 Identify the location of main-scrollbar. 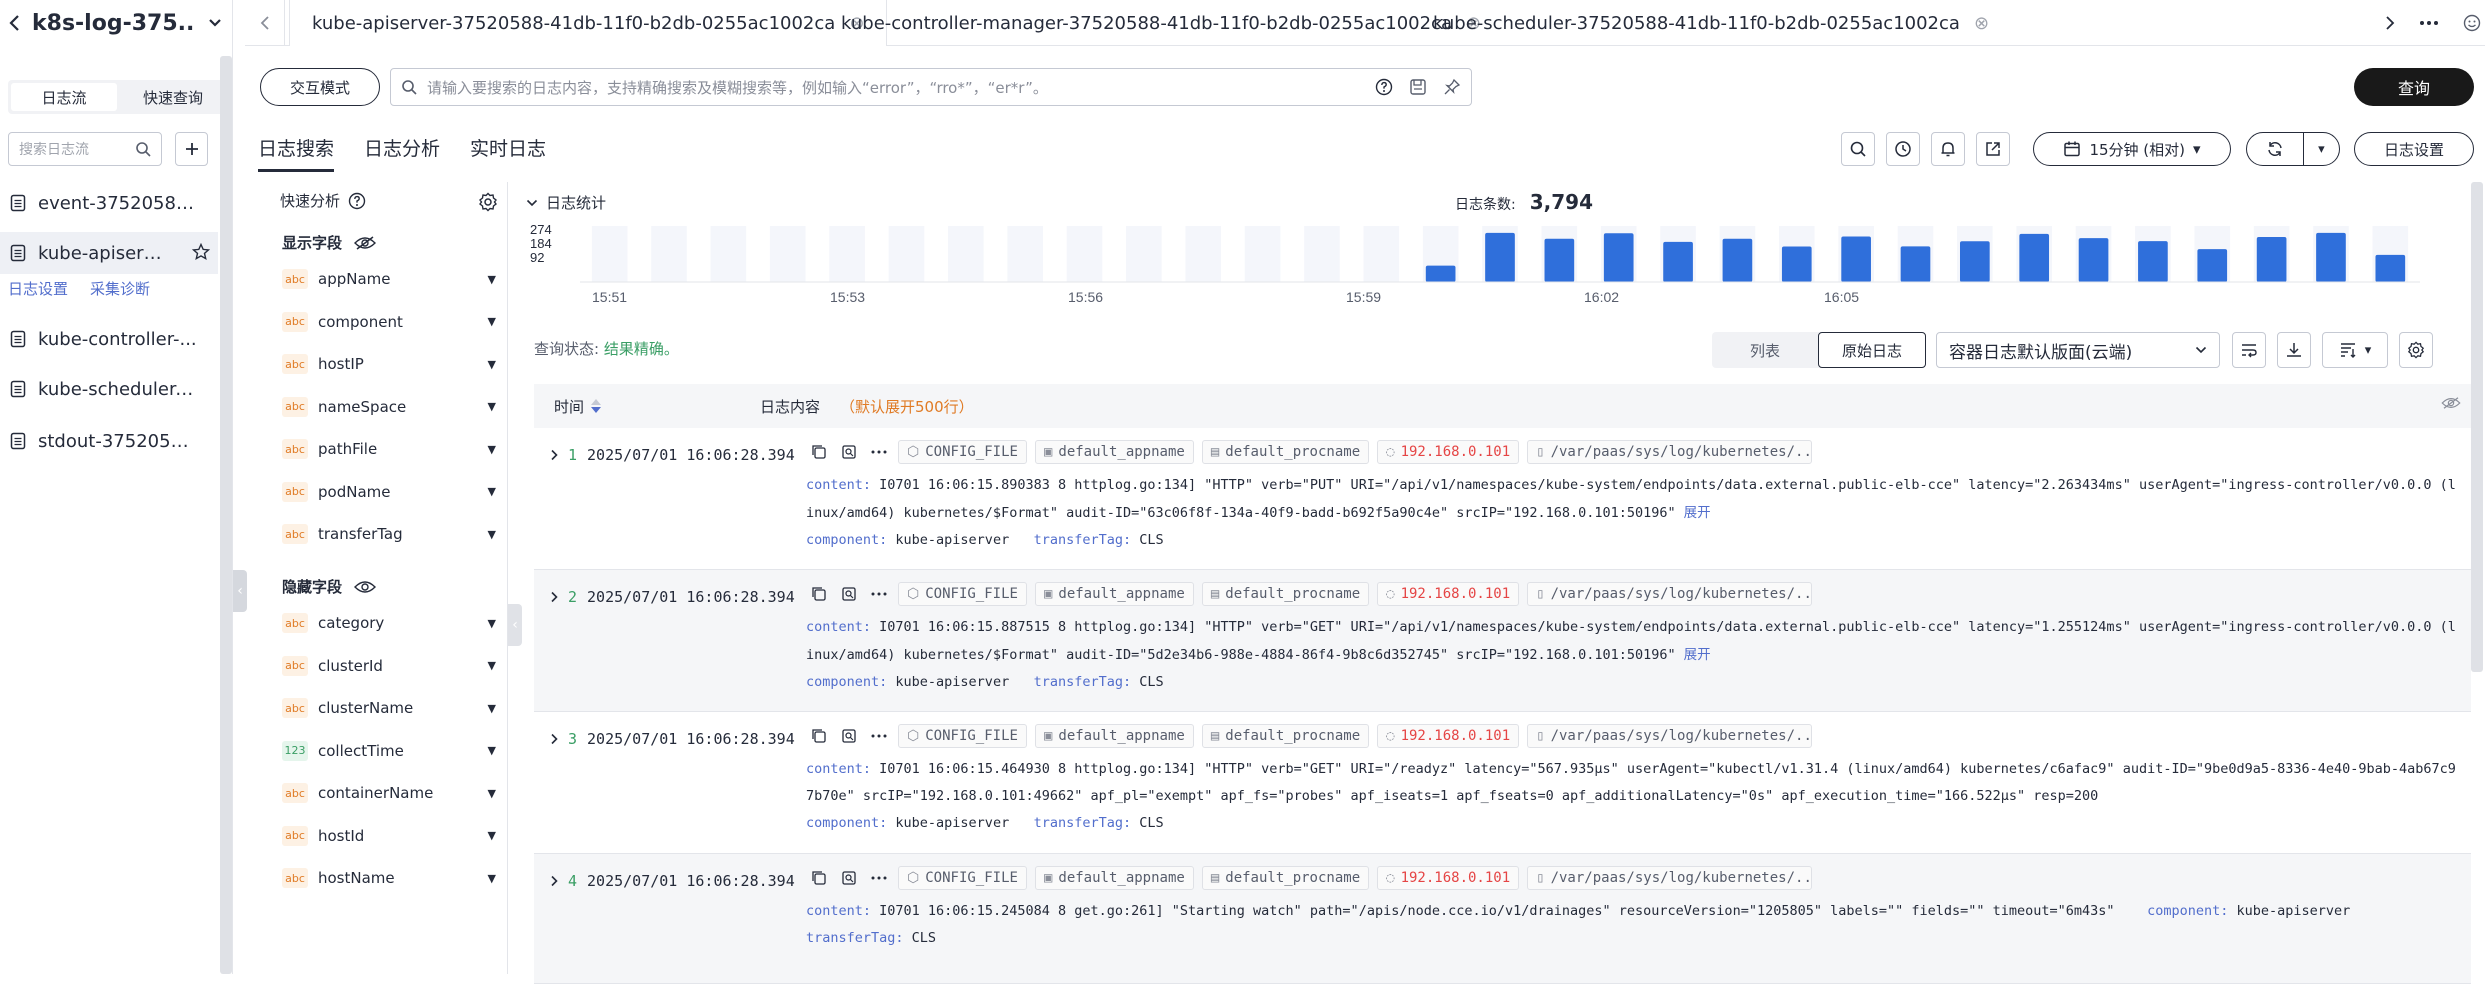
(2477, 427).